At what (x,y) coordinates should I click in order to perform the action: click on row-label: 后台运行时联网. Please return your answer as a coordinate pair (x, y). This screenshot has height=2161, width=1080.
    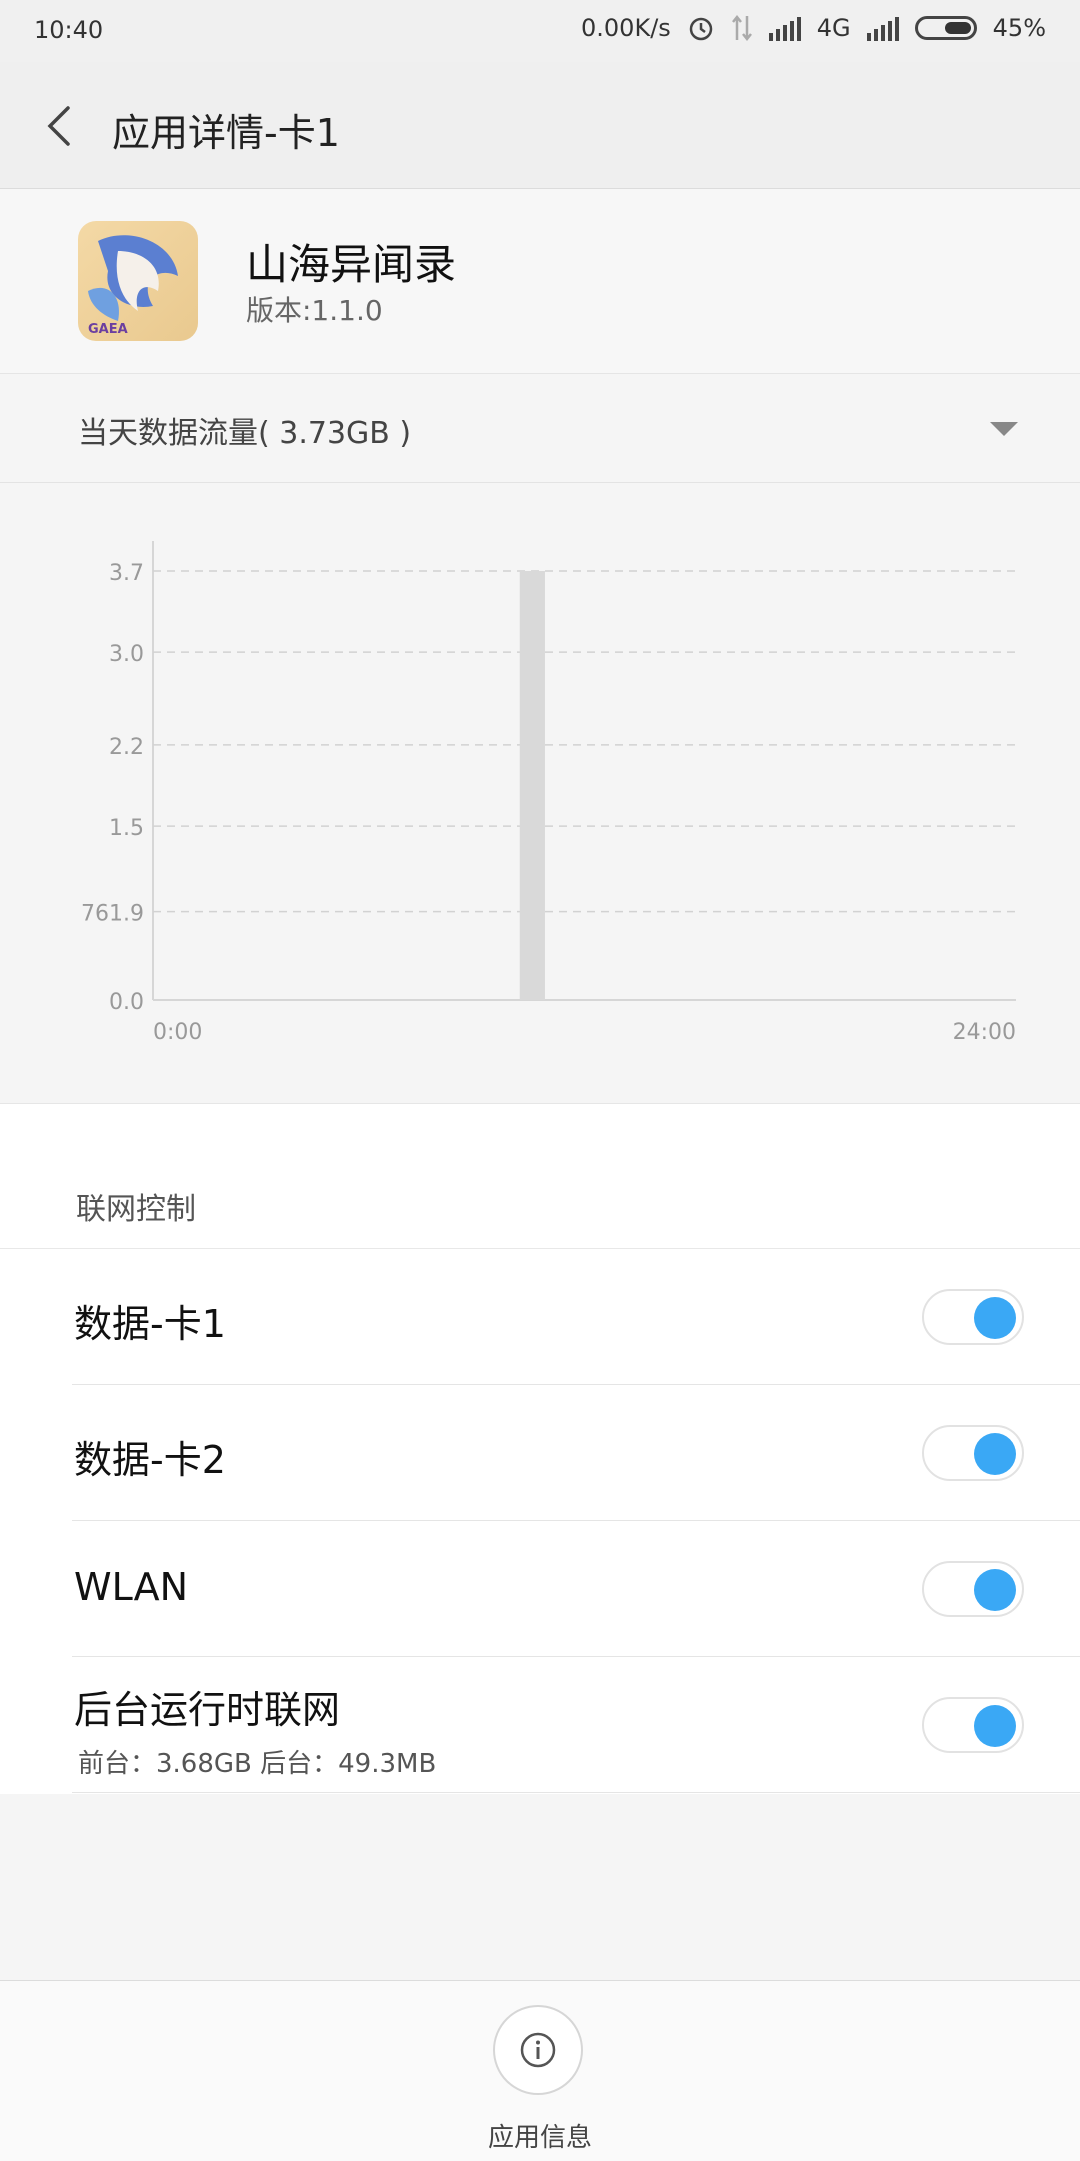
    Looking at the image, I should click on (207, 1710).